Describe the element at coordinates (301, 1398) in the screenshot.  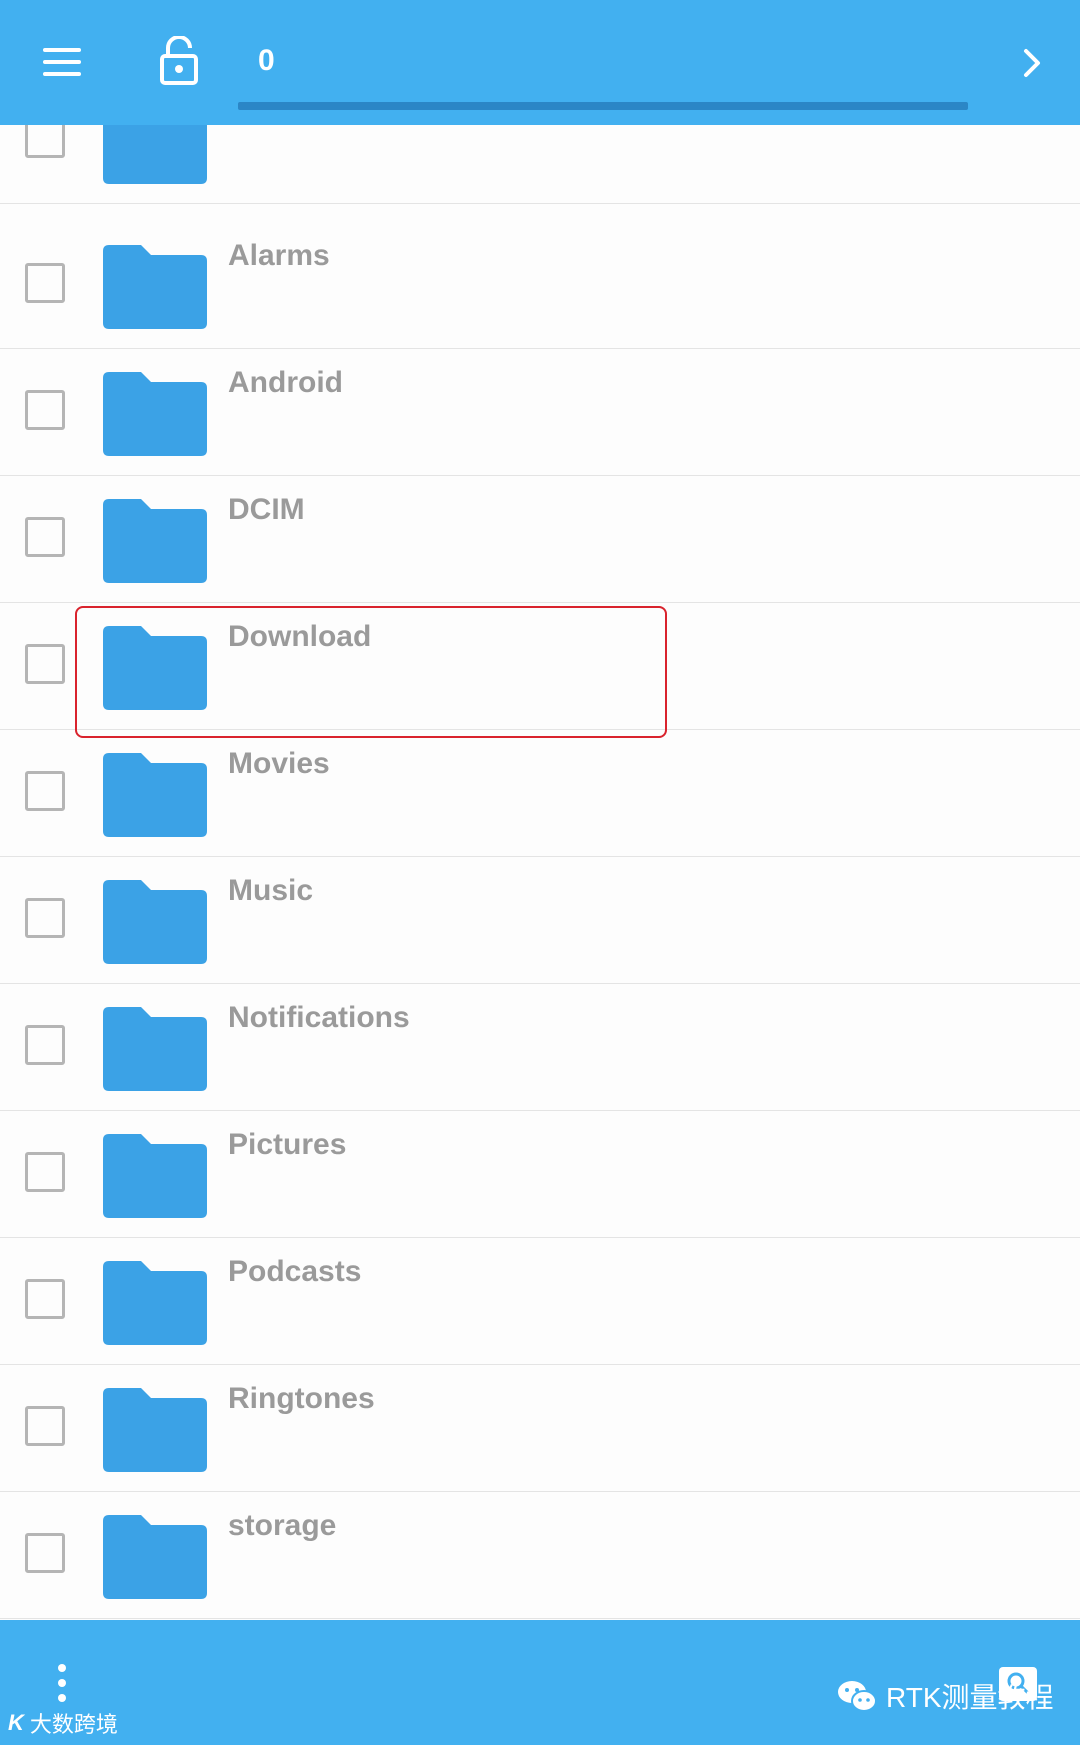
I see `folder-name: Ringtones` at that location.